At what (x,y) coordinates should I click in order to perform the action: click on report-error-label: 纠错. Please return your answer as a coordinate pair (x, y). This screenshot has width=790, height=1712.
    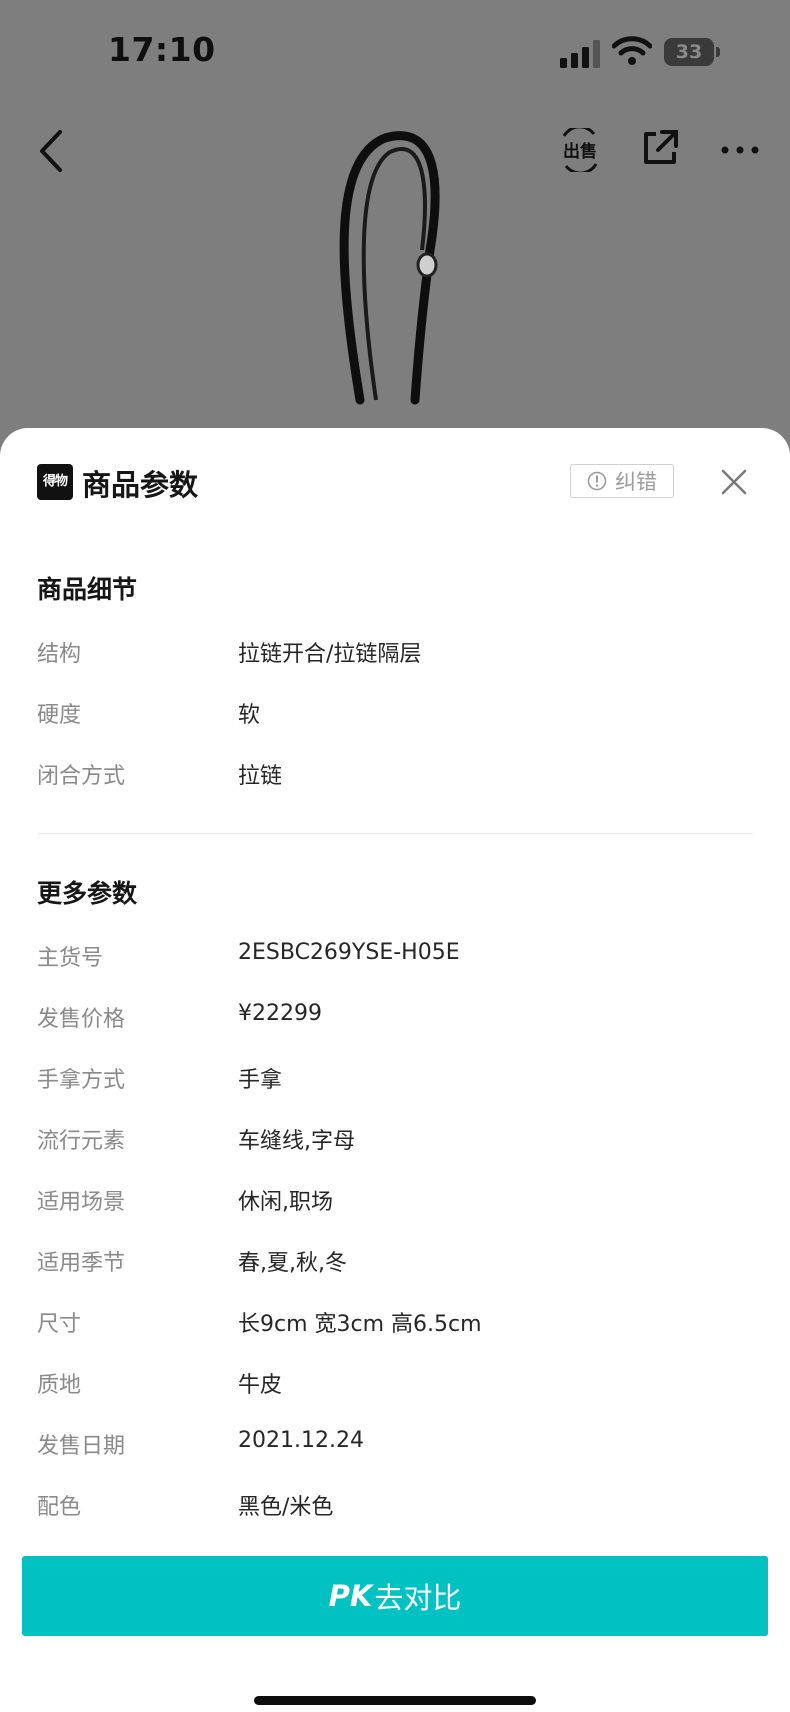
    Looking at the image, I should click on (636, 482).